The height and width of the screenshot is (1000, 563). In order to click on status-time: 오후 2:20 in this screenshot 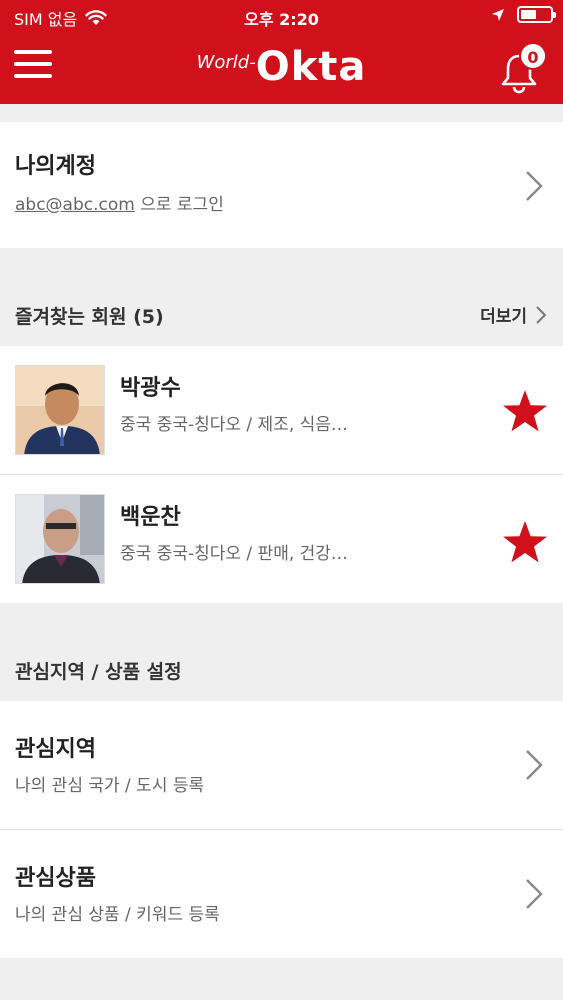, I will do `click(281, 19)`.